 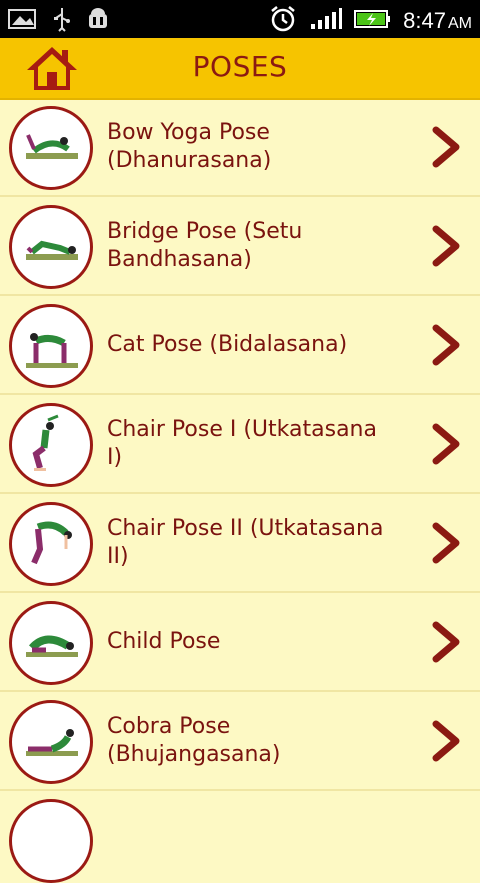 What do you see at coordinates (205, 245) in the screenshot?
I see `pose-label: Bridge Pose (Setu Bandhasana)` at bounding box center [205, 245].